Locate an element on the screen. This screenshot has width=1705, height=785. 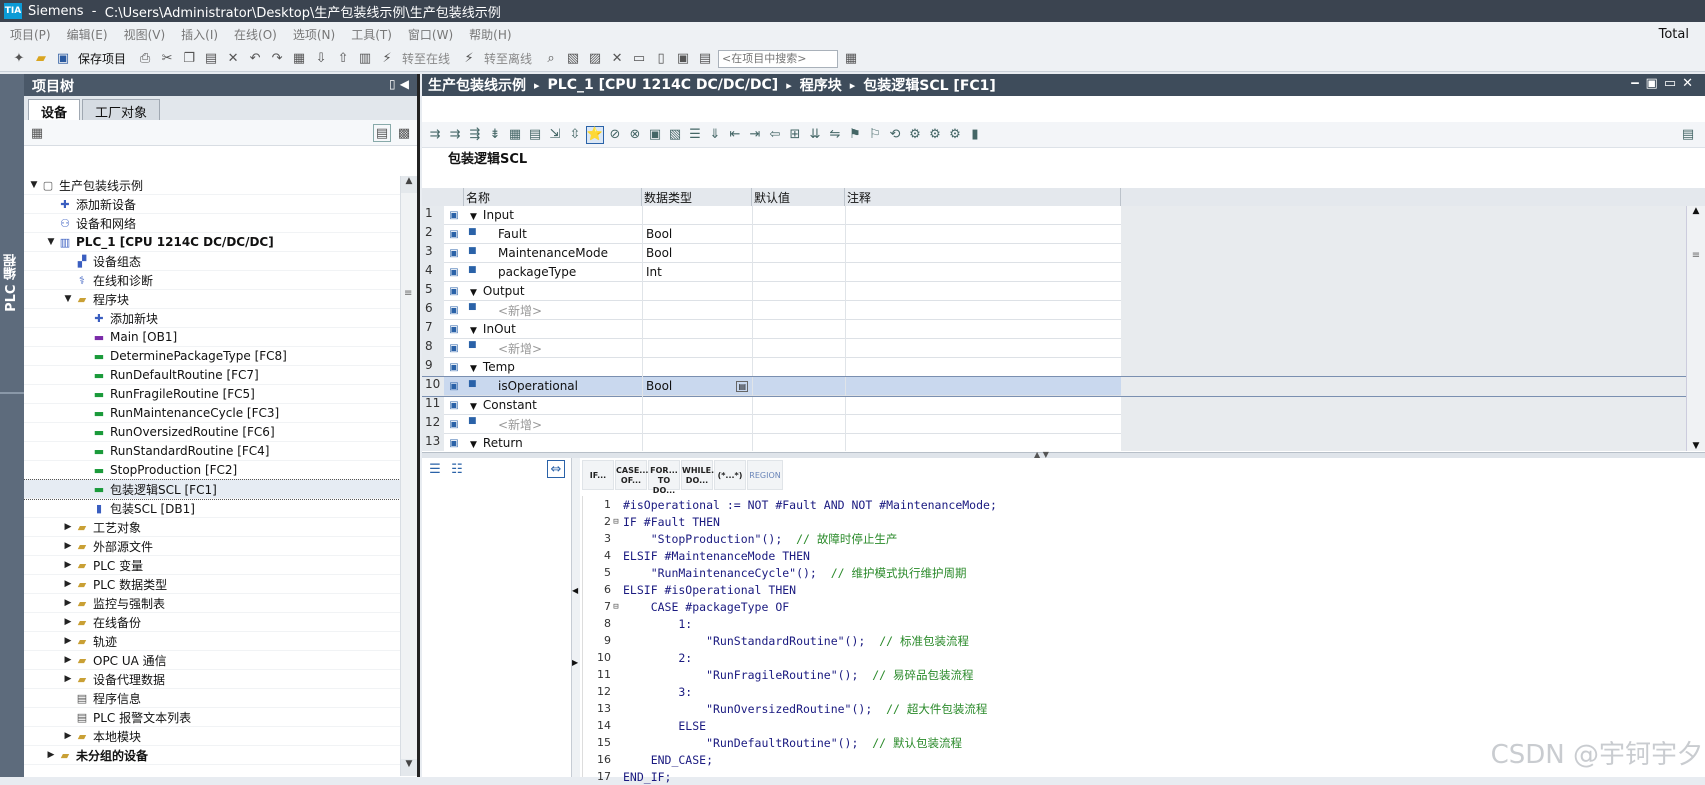
window-controls: ‒▣▭✕ is located at coordinates (1664, 83).